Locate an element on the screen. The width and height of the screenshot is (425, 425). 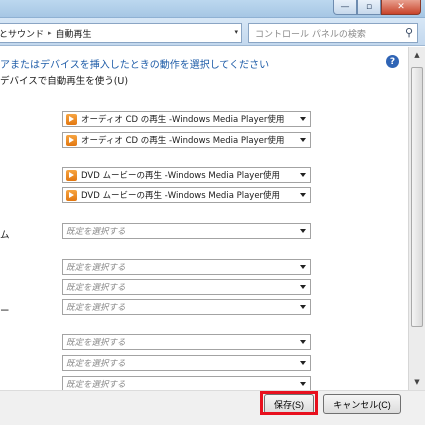
scroll-up-icon: ▲ is located at coordinates (417, 55).